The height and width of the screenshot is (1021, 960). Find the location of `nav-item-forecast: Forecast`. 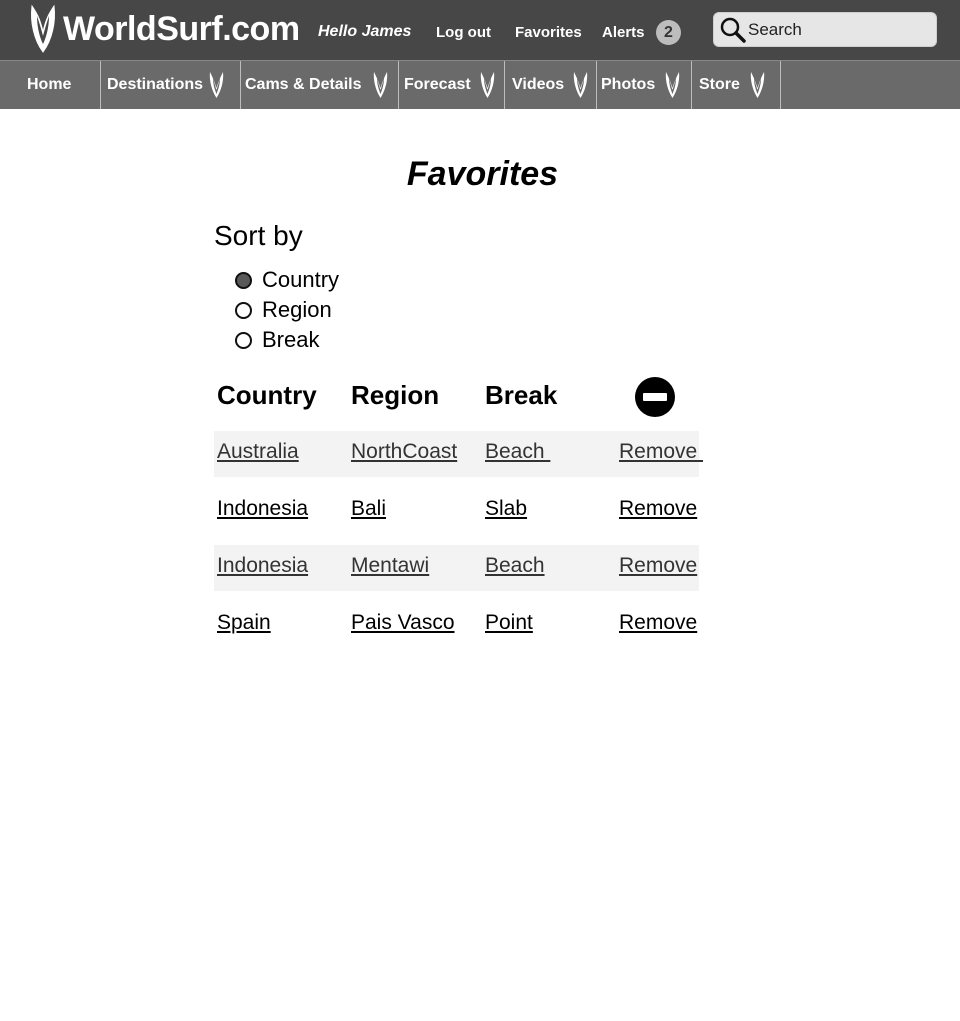

nav-item-forecast: Forecast is located at coordinates (452, 85).